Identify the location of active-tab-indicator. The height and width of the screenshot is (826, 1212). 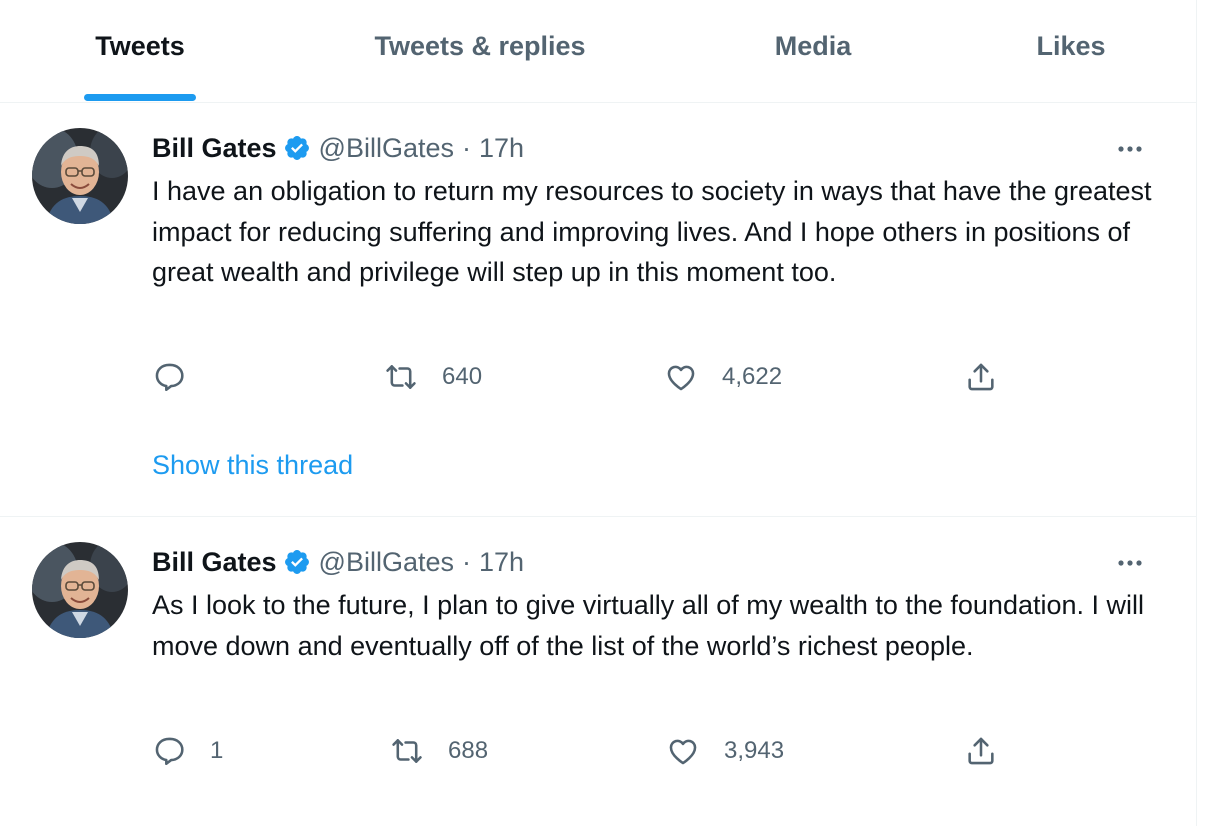
(140, 97).